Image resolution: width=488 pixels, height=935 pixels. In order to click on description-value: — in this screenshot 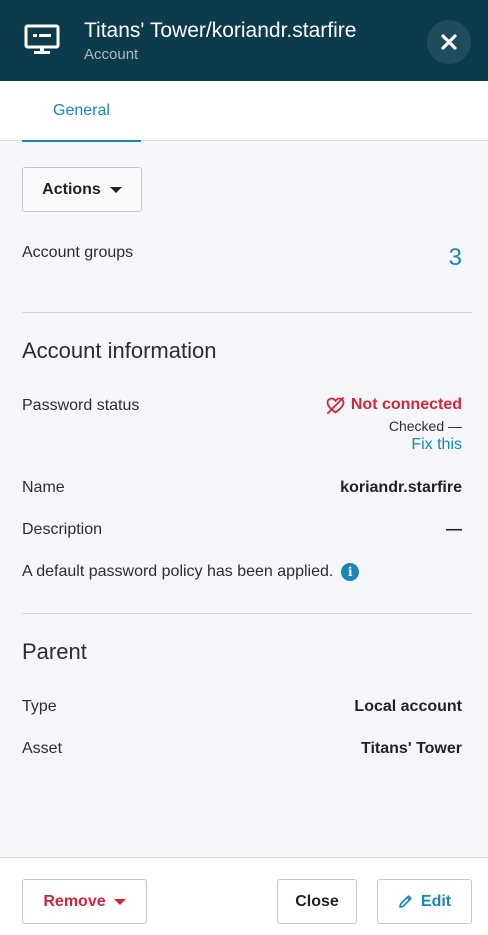, I will do `click(454, 529)`.